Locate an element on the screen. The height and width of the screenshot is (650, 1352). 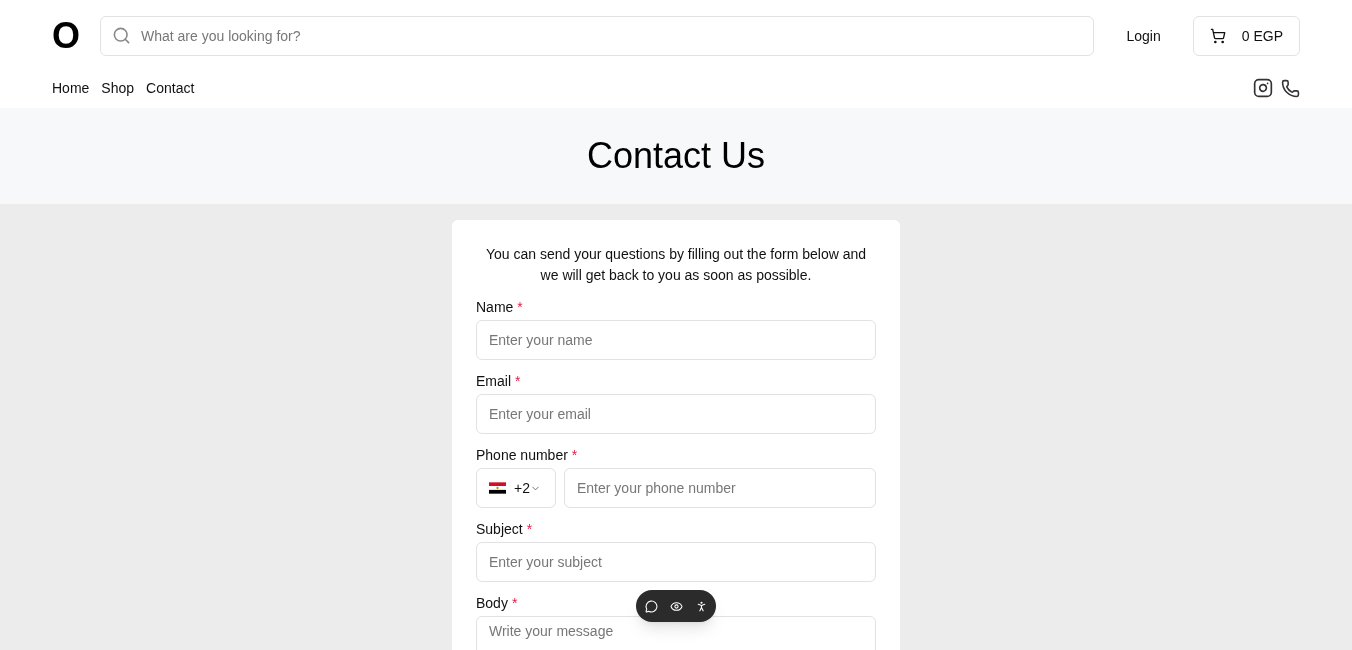
nav-link: Home is located at coordinates (71, 88).